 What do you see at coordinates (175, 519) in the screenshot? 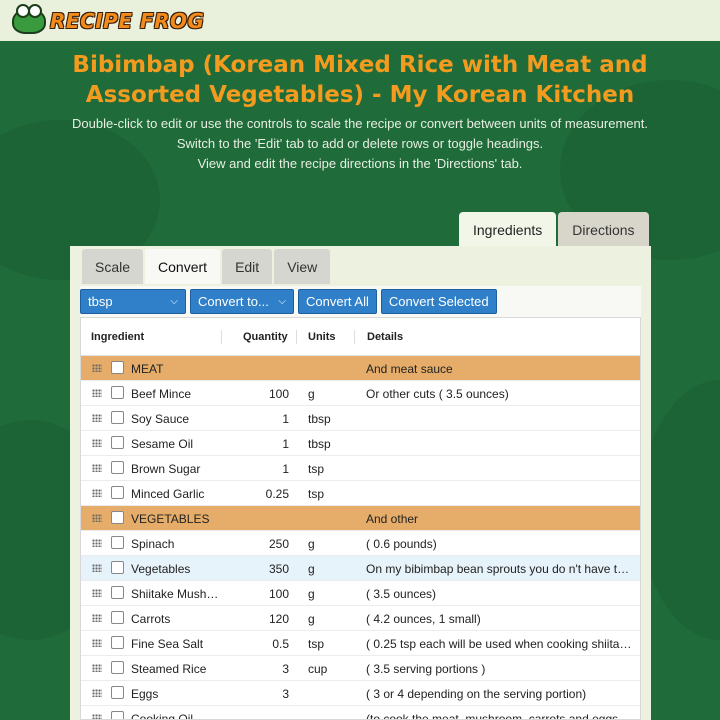
I see `ingredient-name: VEGETABLES` at bounding box center [175, 519].